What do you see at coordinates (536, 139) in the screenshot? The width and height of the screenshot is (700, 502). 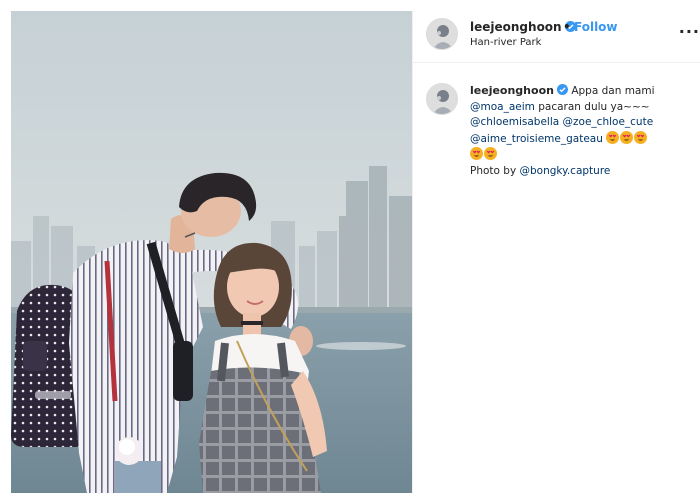 I see `mention-aime: @aime_troisieme_gateau` at bounding box center [536, 139].